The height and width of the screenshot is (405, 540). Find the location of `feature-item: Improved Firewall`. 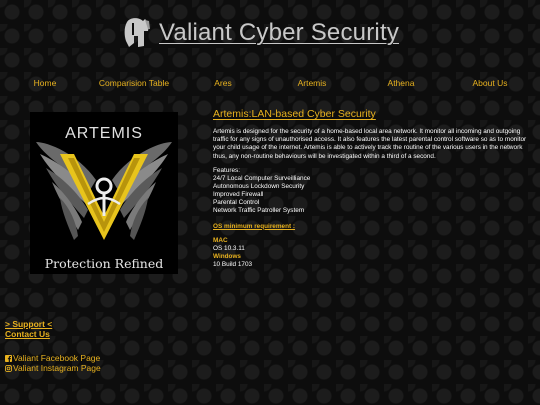

feature-item: Improved Firewall is located at coordinates (238, 194).